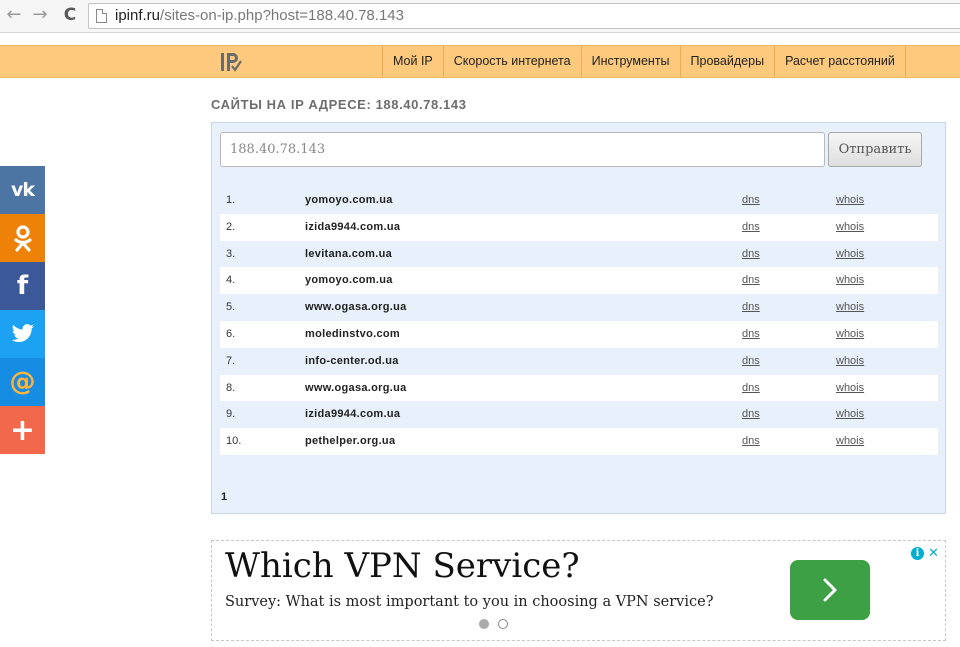 The width and height of the screenshot is (960, 647). I want to click on vk-icon: vk, so click(22, 190).